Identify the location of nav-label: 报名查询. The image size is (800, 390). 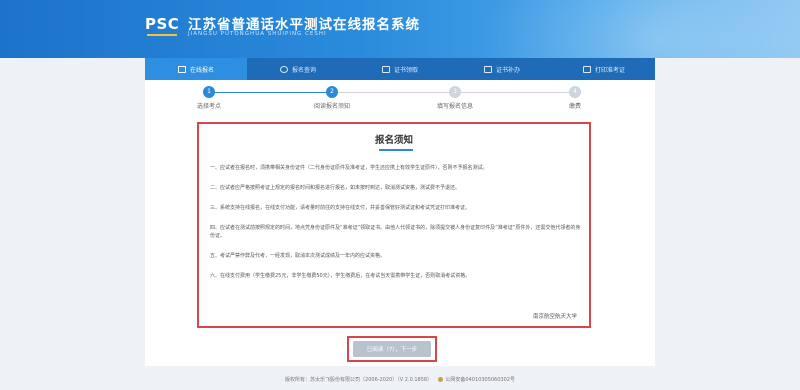
(303, 70).